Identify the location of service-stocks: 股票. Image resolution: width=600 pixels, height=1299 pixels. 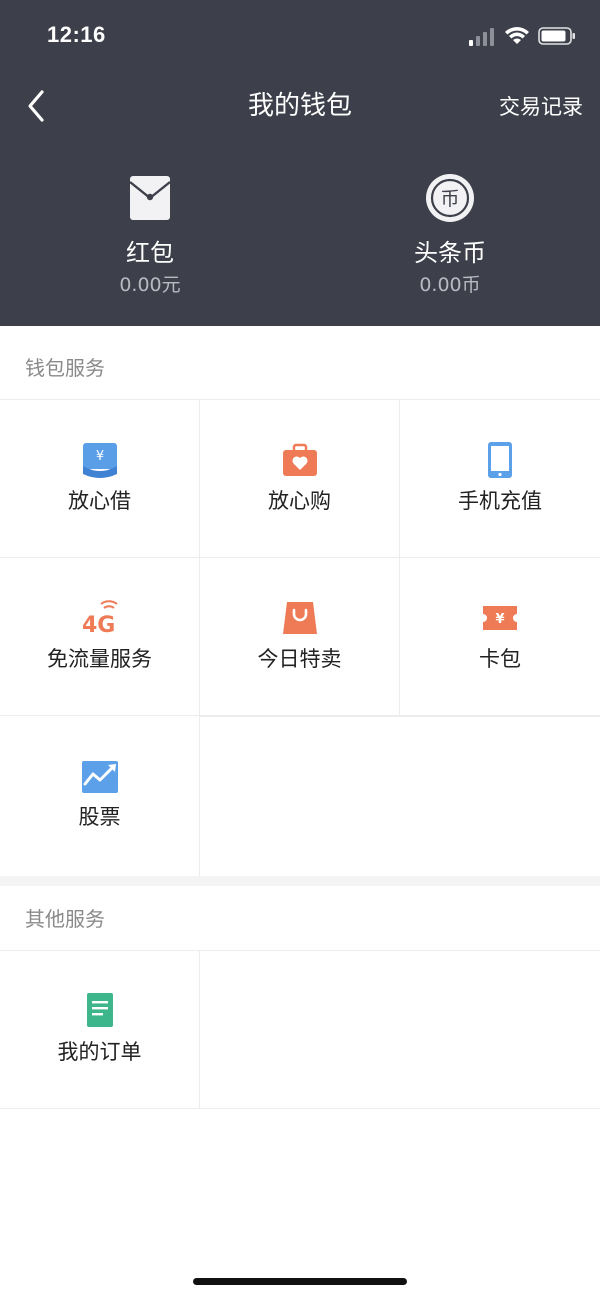
(100, 796).